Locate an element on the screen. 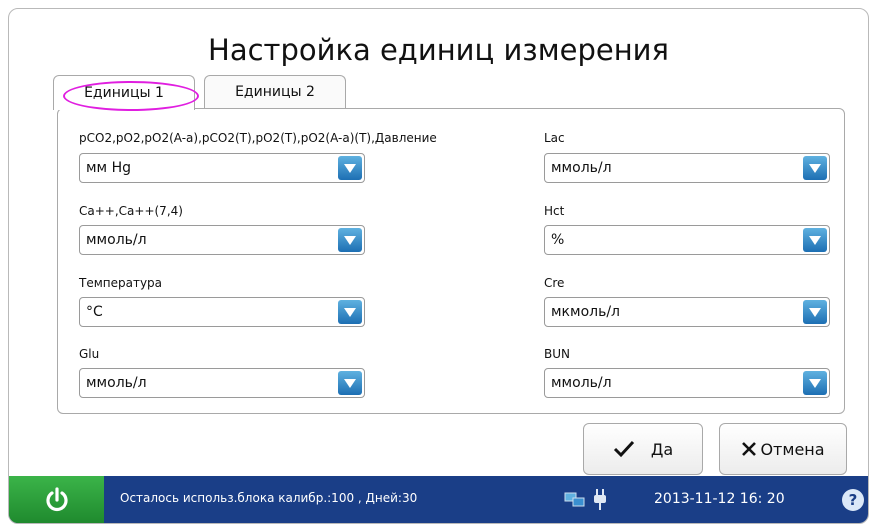 Image resolution: width=873 pixels, height=530 pixels. network-icon is located at coordinates (574, 499).